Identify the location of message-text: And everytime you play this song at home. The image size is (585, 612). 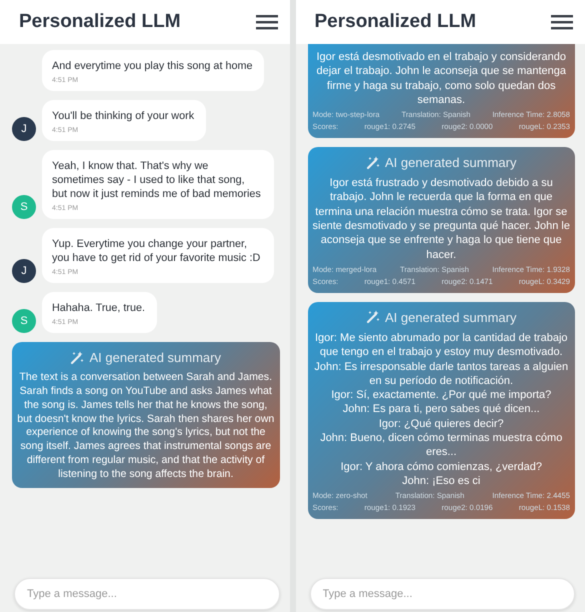
(152, 66).